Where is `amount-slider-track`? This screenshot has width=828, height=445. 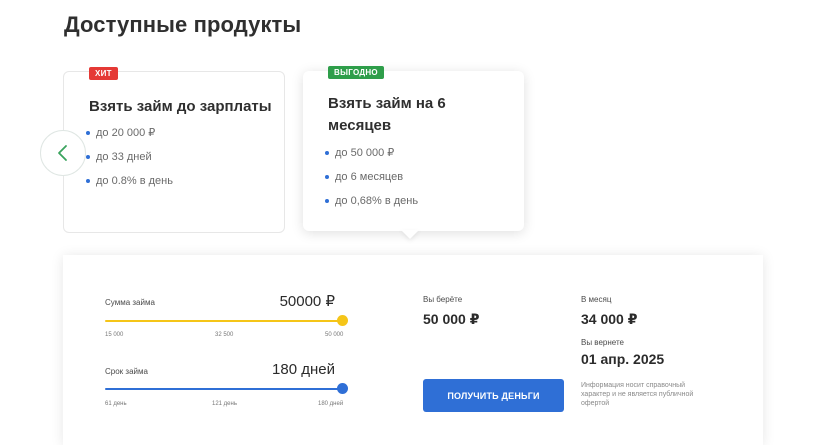 amount-slider-track is located at coordinates (223, 321).